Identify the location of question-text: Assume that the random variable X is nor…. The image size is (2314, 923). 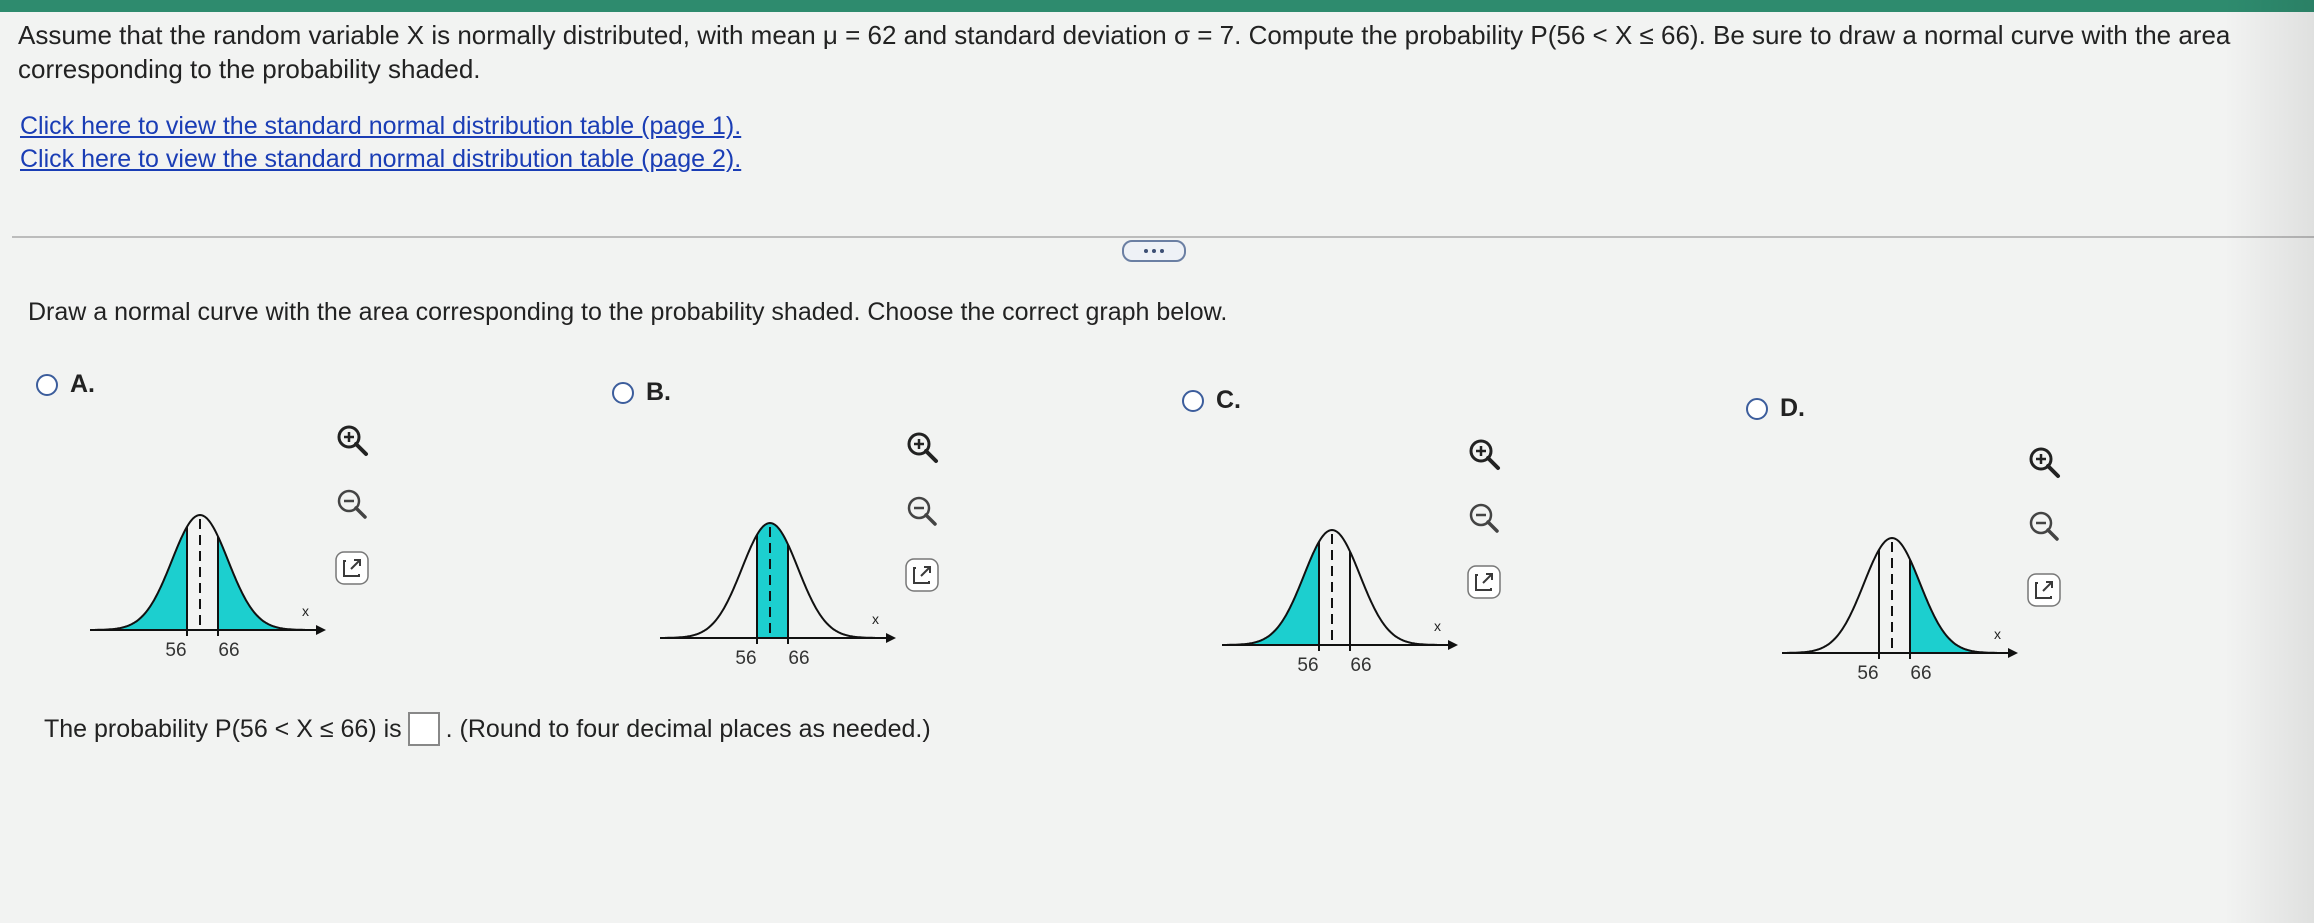
(1124, 52).